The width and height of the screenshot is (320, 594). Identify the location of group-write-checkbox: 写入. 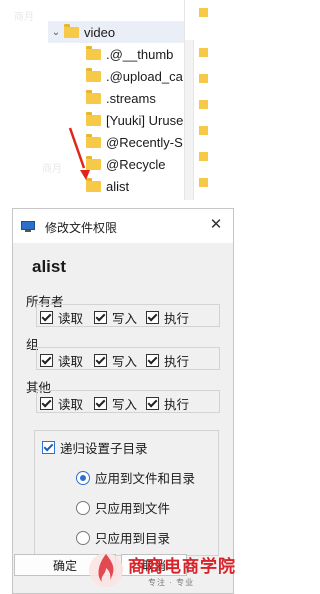
(115, 360).